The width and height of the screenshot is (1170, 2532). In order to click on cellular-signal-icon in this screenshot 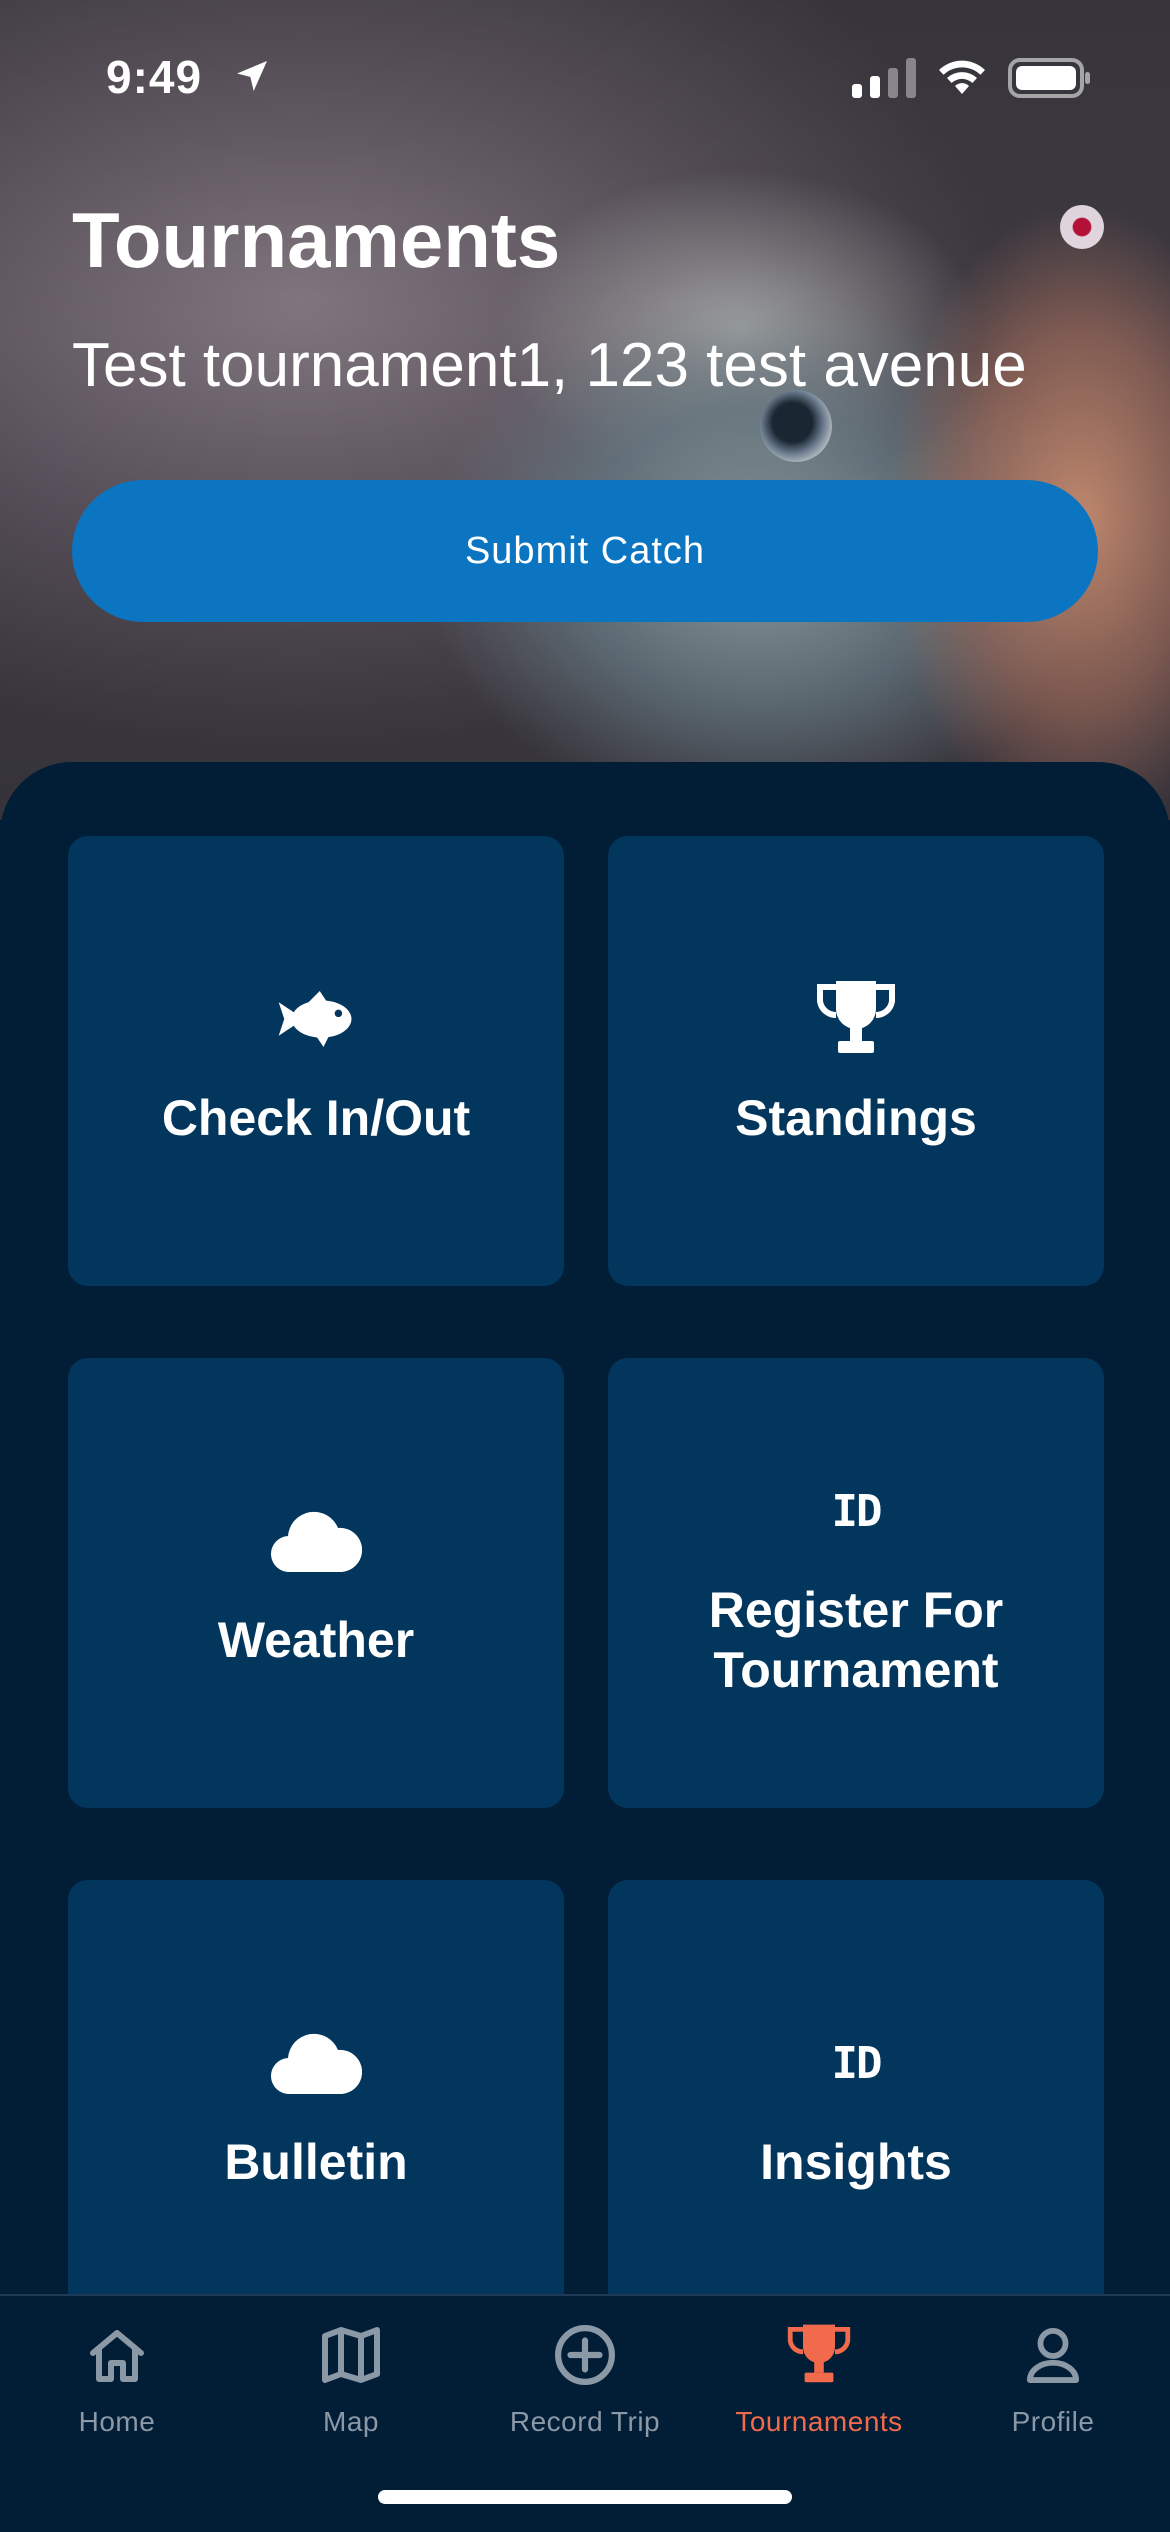, I will do `click(884, 78)`.